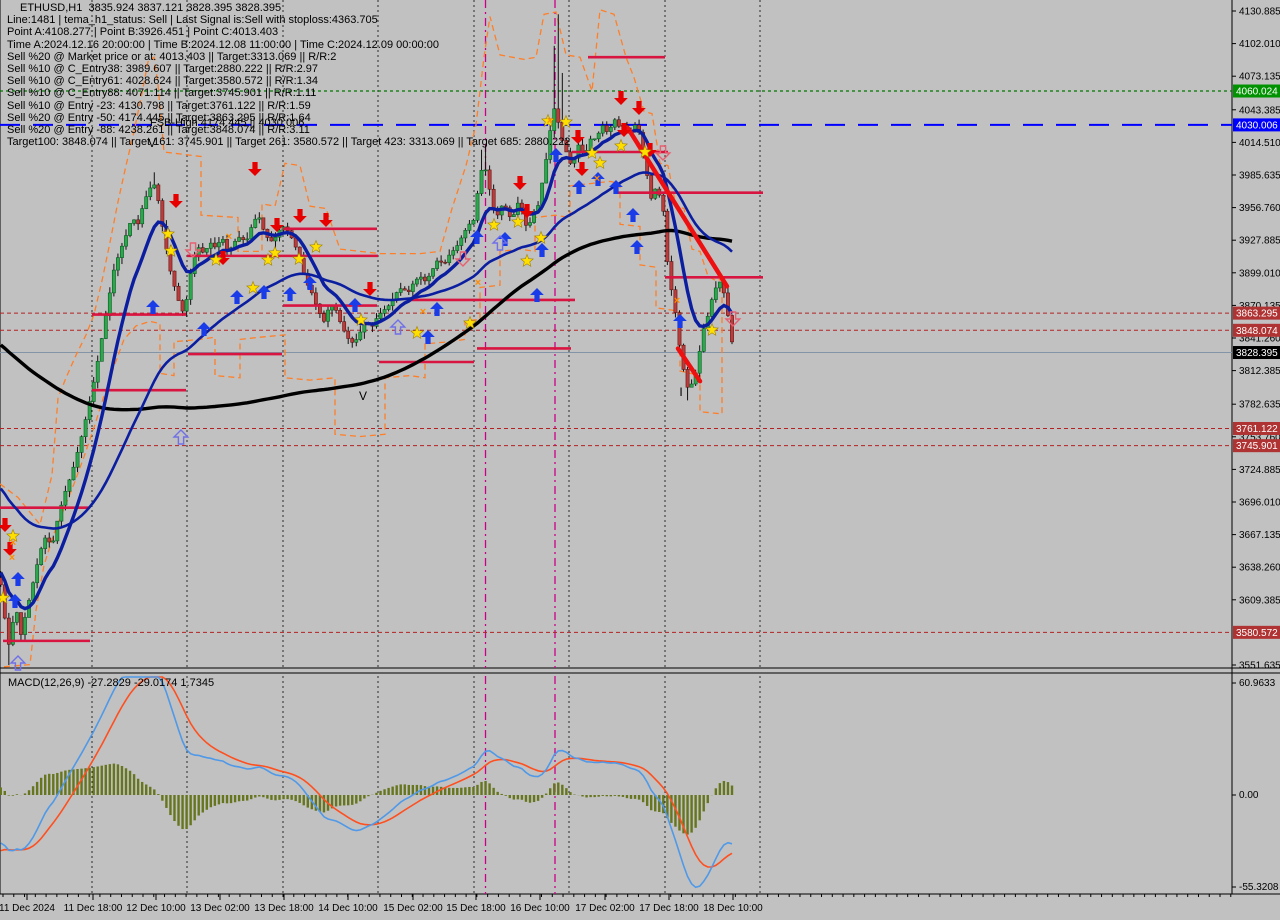 This screenshot has width=1280, height=920. What do you see at coordinates (1257, 633) in the screenshot?
I see `price-badge-label: 3580.572` at bounding box center [1257, 633].